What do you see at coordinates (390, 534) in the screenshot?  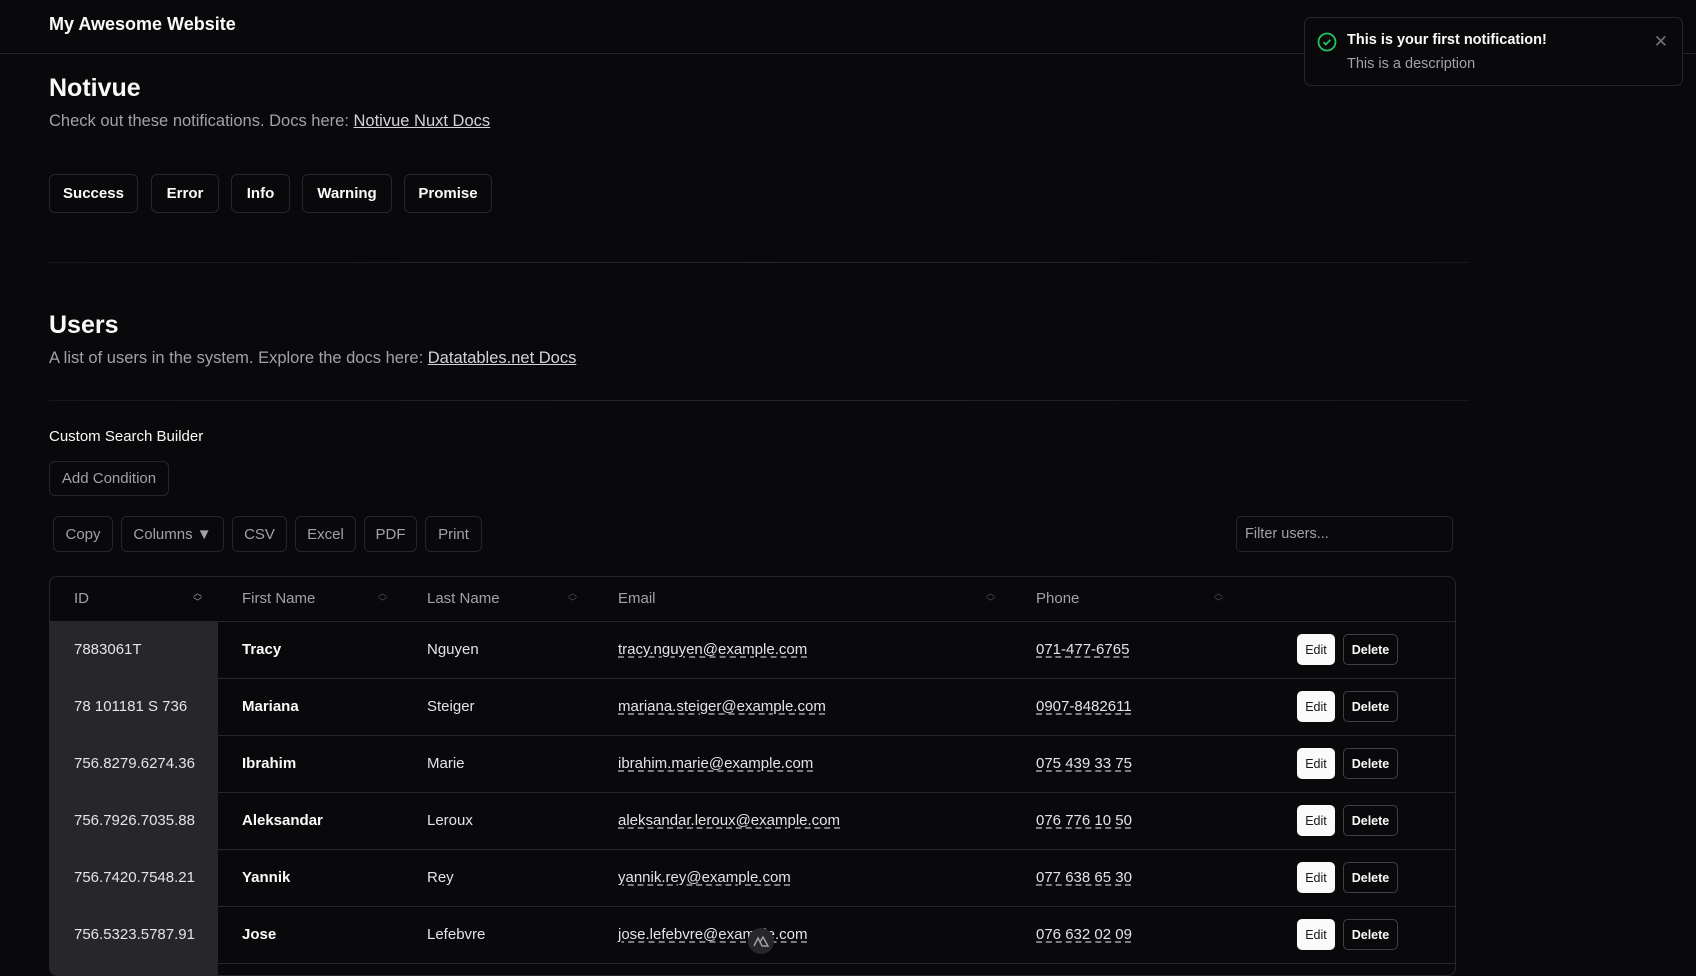 I see `pdf-button: PDF` at bounding box center [390, 534].